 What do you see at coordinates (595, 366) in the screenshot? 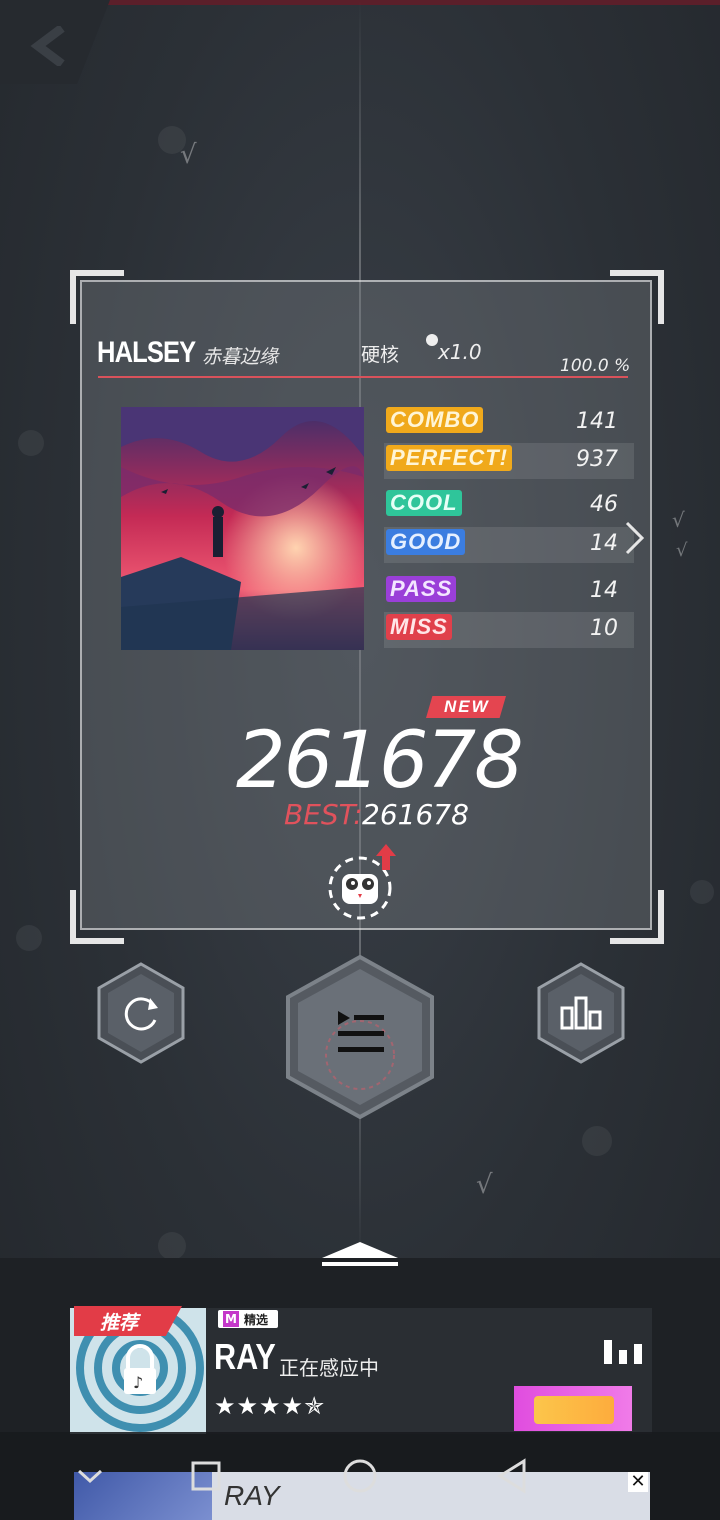
I see `accuracy-percent: 100.0 %` at bounding box center [595, 366].